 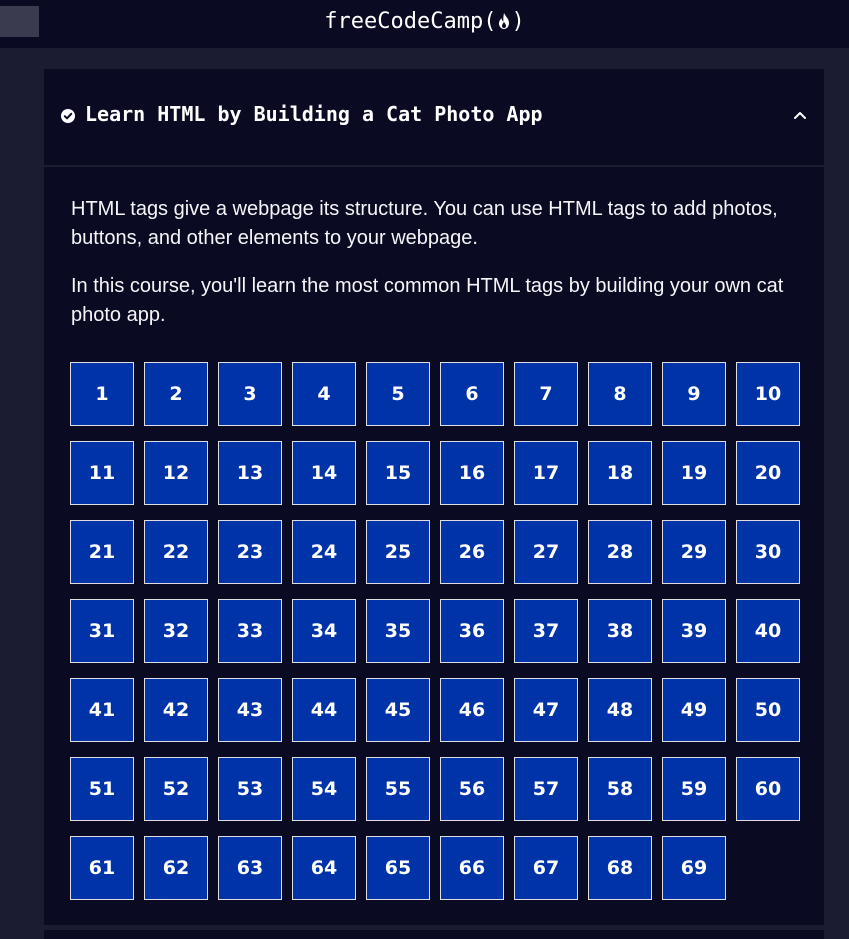 I want to click on step-link: 31, so click(x=102, y=631).